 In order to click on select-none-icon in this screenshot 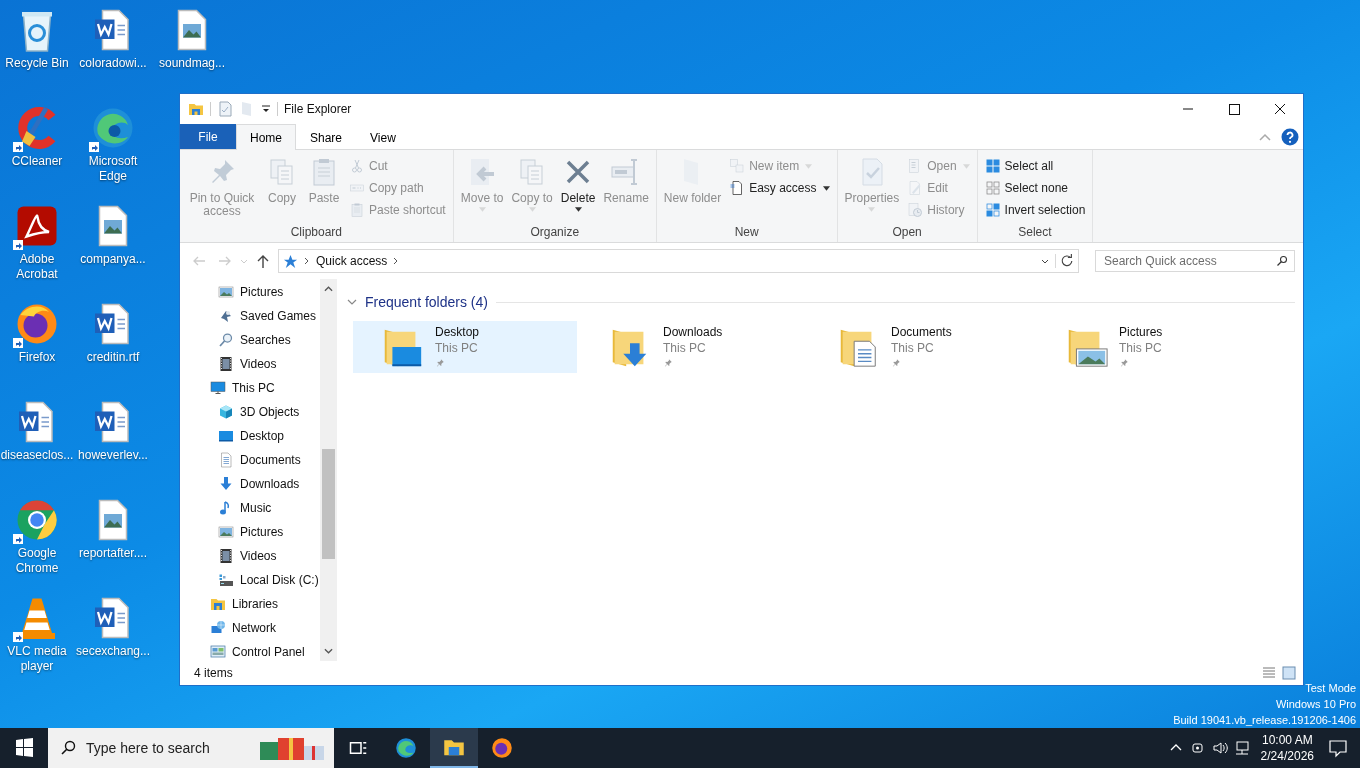, I will do `click(992, 188)`.